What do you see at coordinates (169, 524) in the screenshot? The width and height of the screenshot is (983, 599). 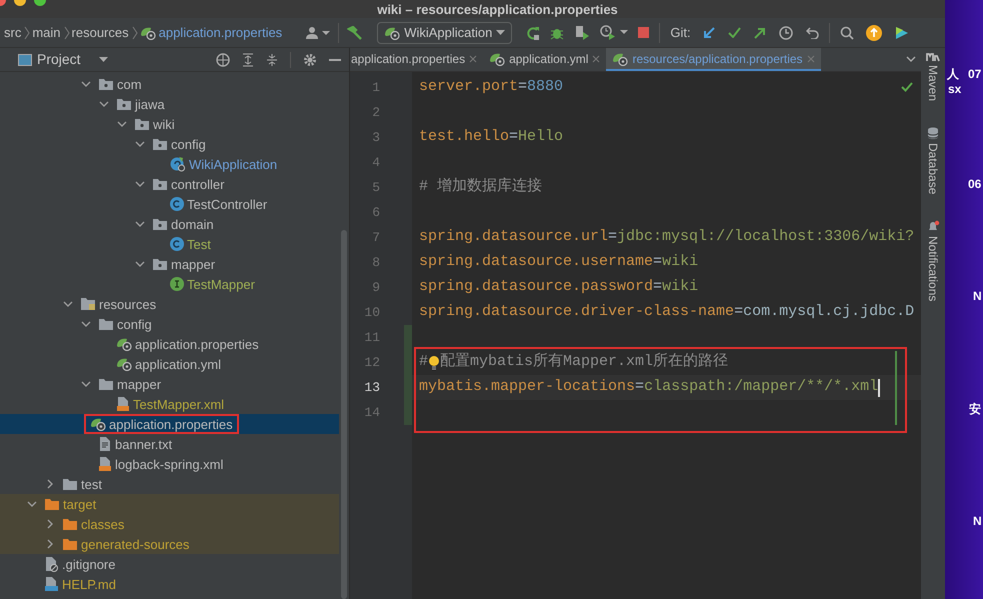 I see `tree-row: classes` at bounding box center [169, 524].